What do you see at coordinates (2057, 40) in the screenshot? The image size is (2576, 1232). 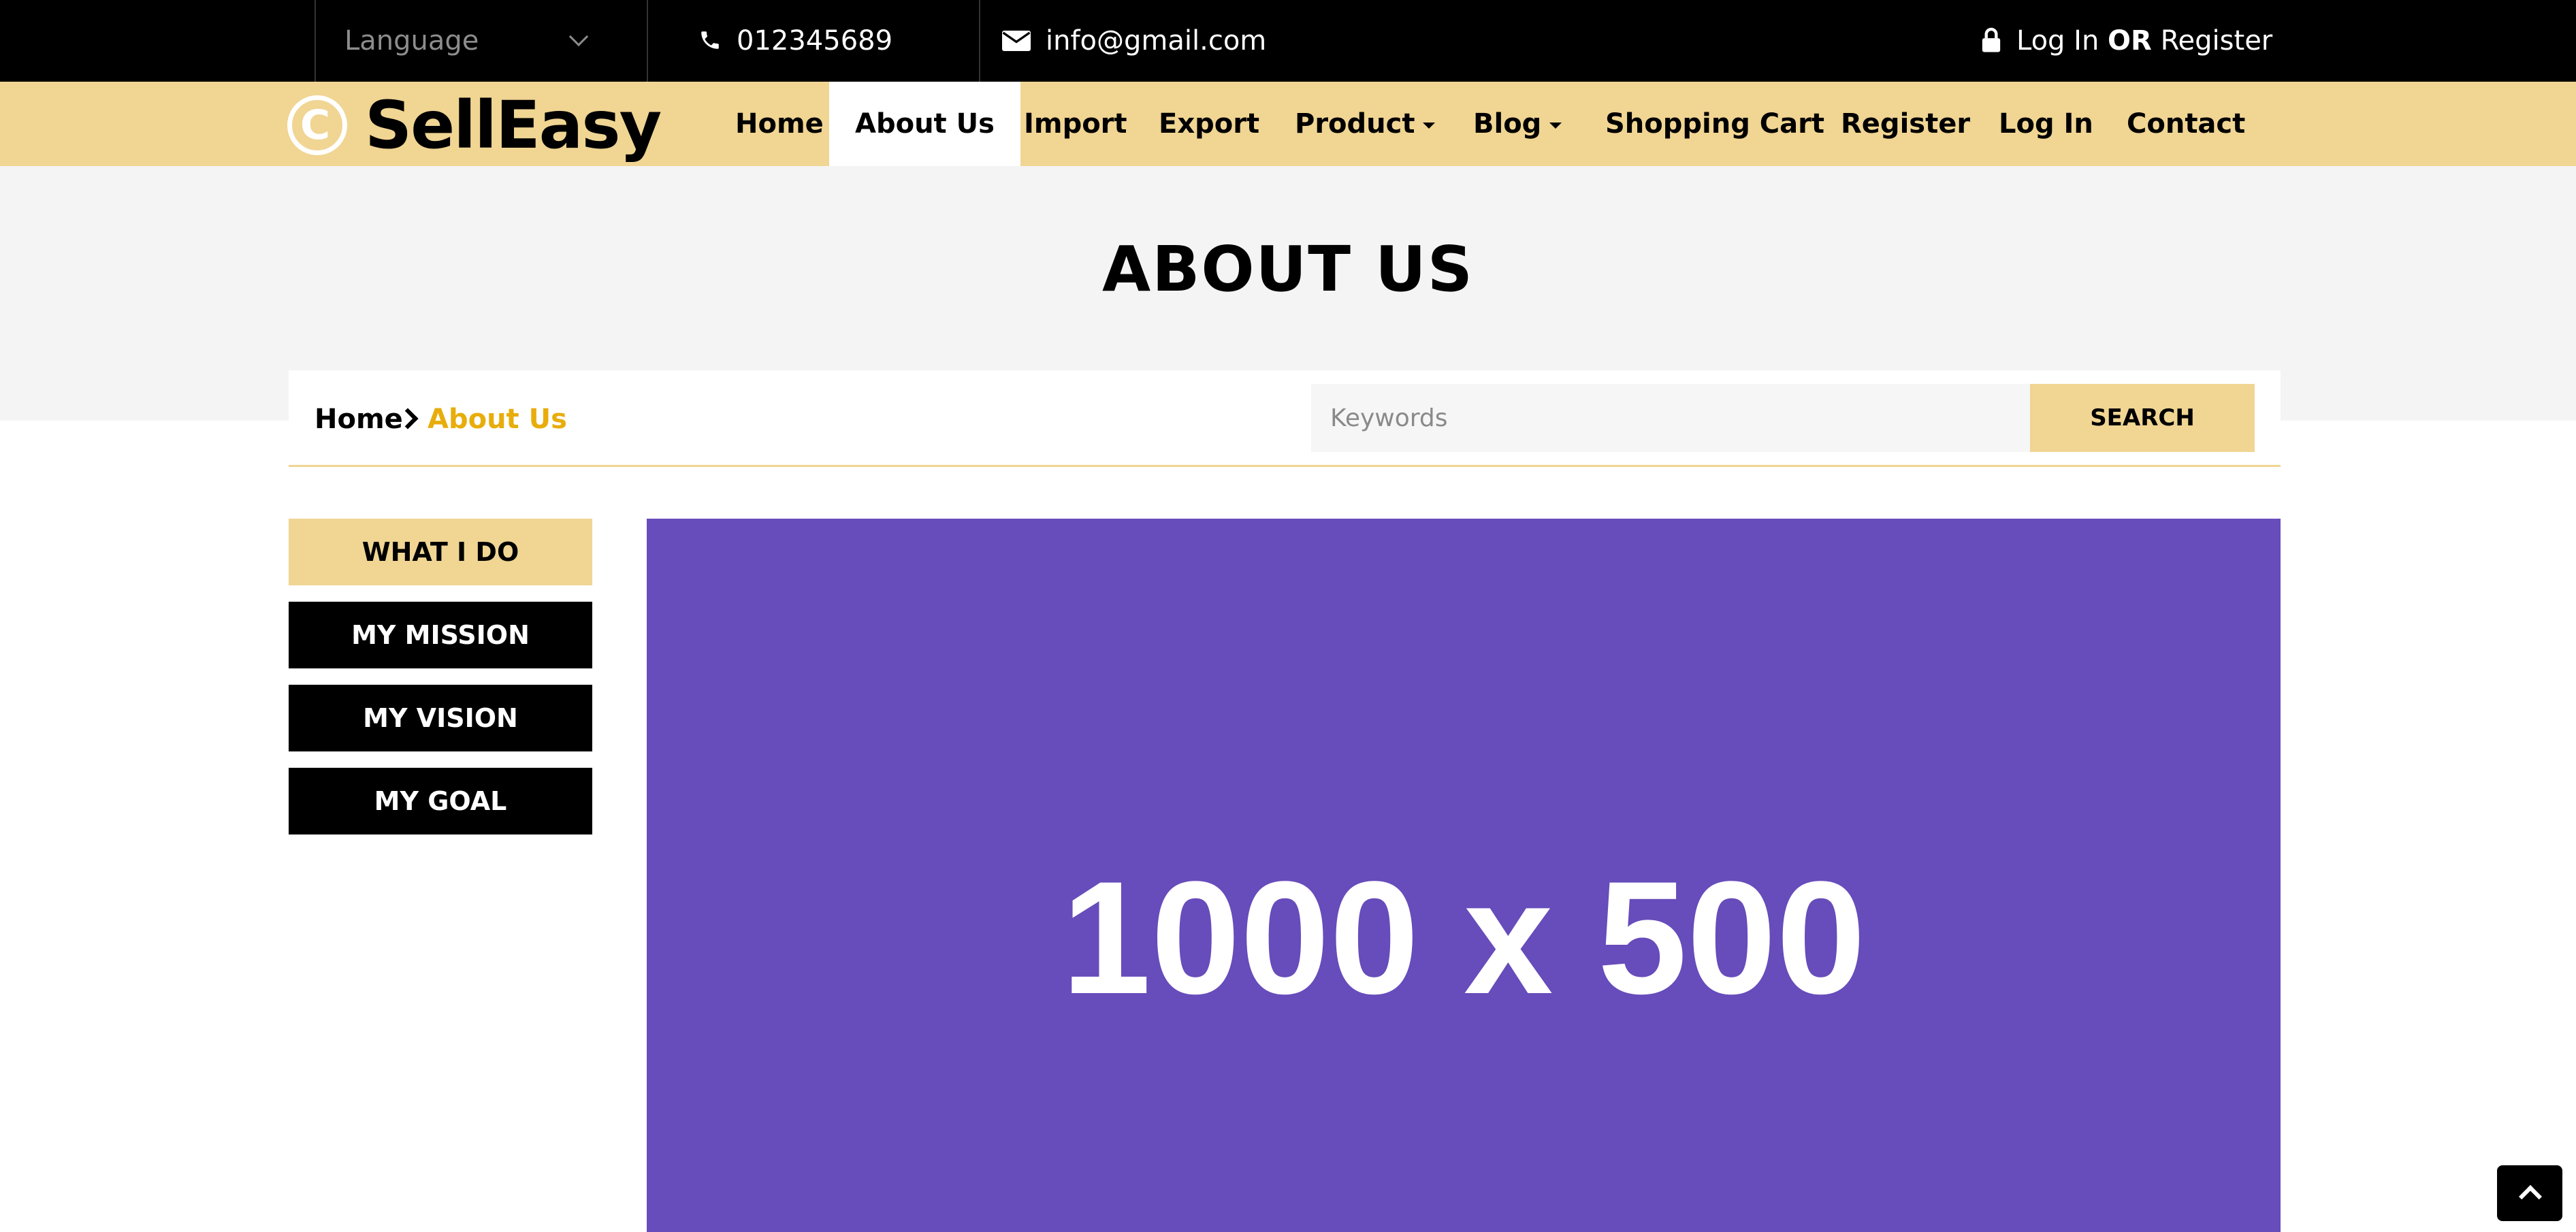 I see `login-link: Log In` at bounding box center [2057, 40].